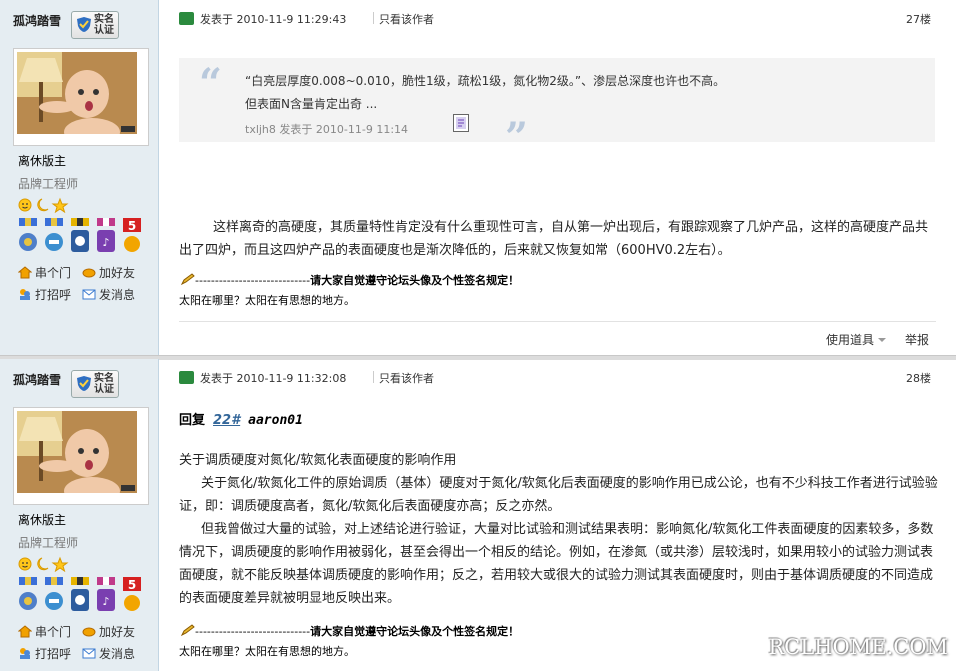  Describe the element at coordinates (25, 294) in the screenshot. I see `greet-icon` at that location.